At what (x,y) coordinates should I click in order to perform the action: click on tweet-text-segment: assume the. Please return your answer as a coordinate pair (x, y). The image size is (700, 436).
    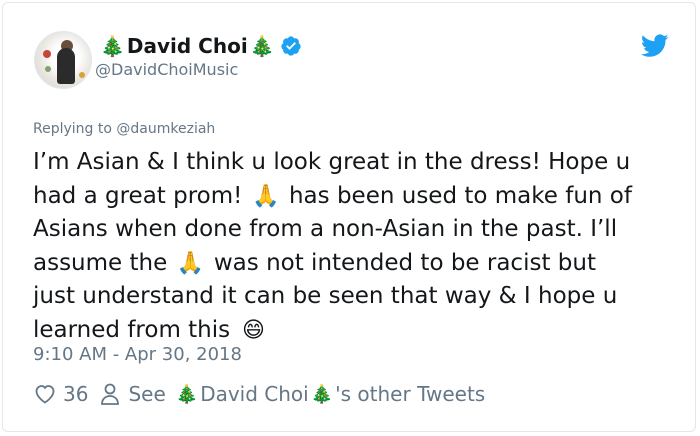
    Looking at the image, I should click on (104, 262).